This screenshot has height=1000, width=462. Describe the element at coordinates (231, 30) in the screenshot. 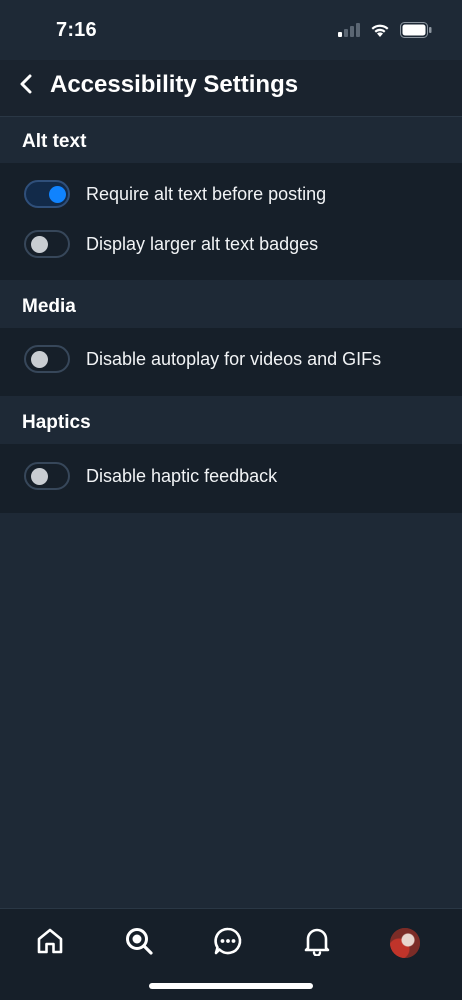

I see `status-bar: 7:16` at that location.